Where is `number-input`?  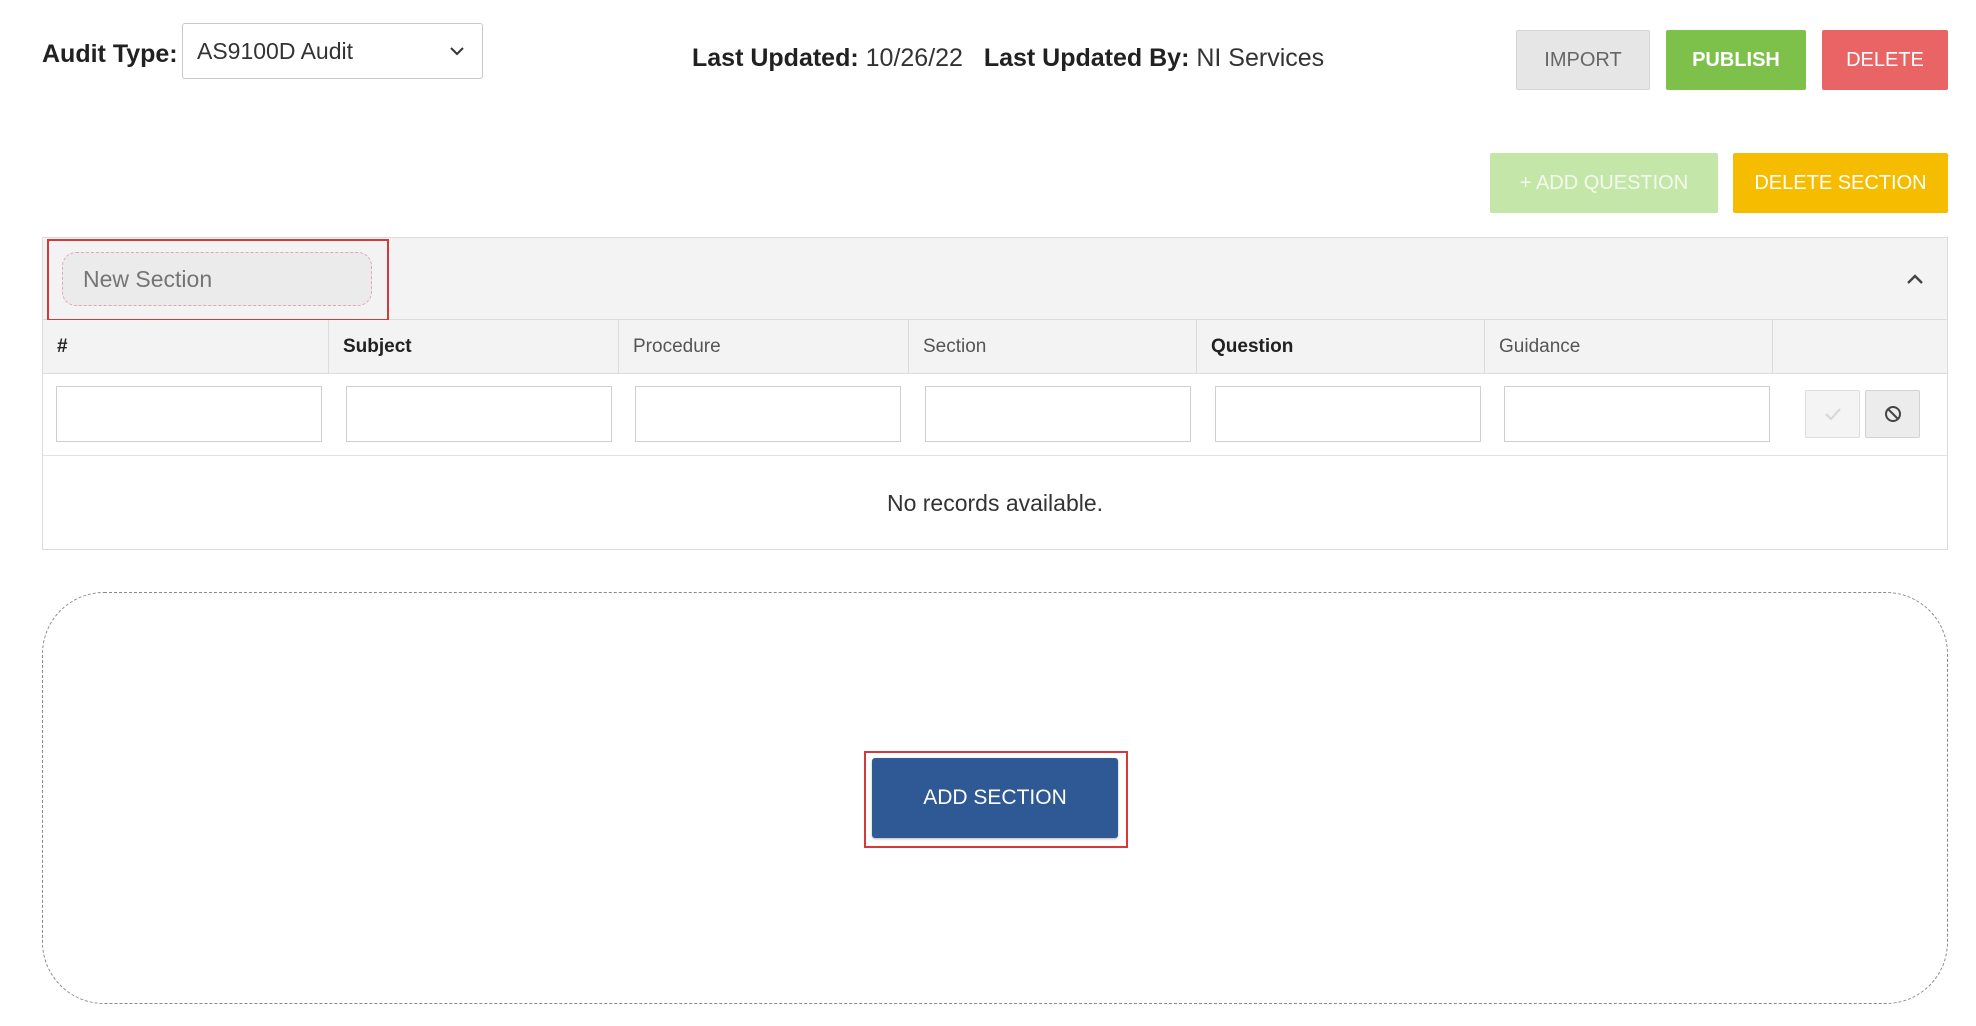 number-input is located at coordinates (189, 414).